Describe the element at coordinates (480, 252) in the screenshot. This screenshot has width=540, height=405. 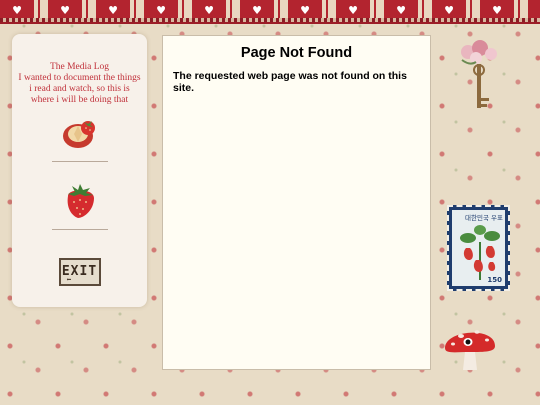
I see `strawberry-plant-icon` at that location.